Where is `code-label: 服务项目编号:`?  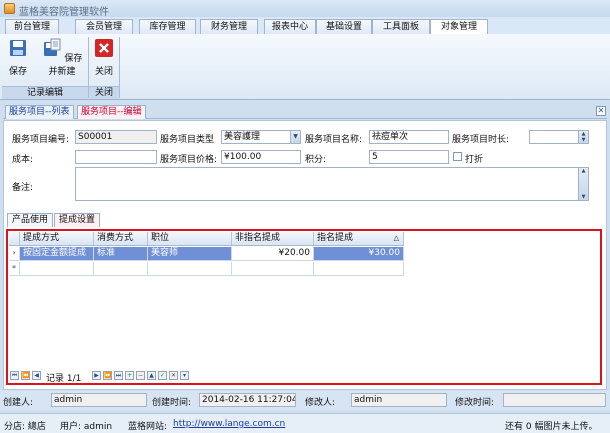
code-label: 服务项目编号: is located at coordinates (41, 140).